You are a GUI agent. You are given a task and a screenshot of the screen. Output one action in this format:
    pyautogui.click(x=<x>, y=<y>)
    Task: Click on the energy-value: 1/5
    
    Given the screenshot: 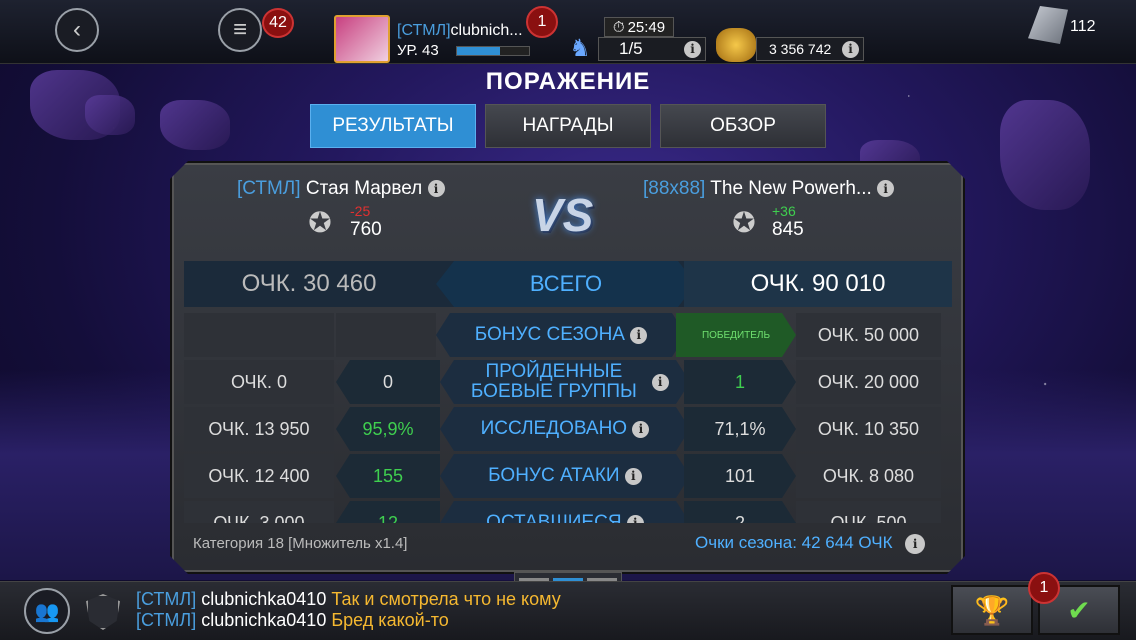 What is the action you would take?
    pyautogui.click(x=631, y=48)
    